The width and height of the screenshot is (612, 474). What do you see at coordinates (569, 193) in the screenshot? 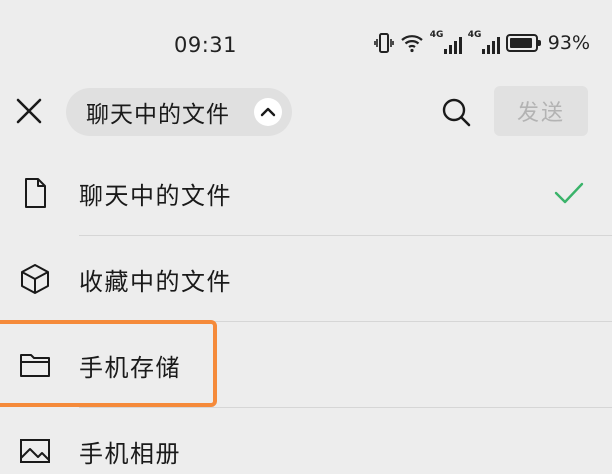
I see `checkmark-icon` at bounding box center [569, 193].